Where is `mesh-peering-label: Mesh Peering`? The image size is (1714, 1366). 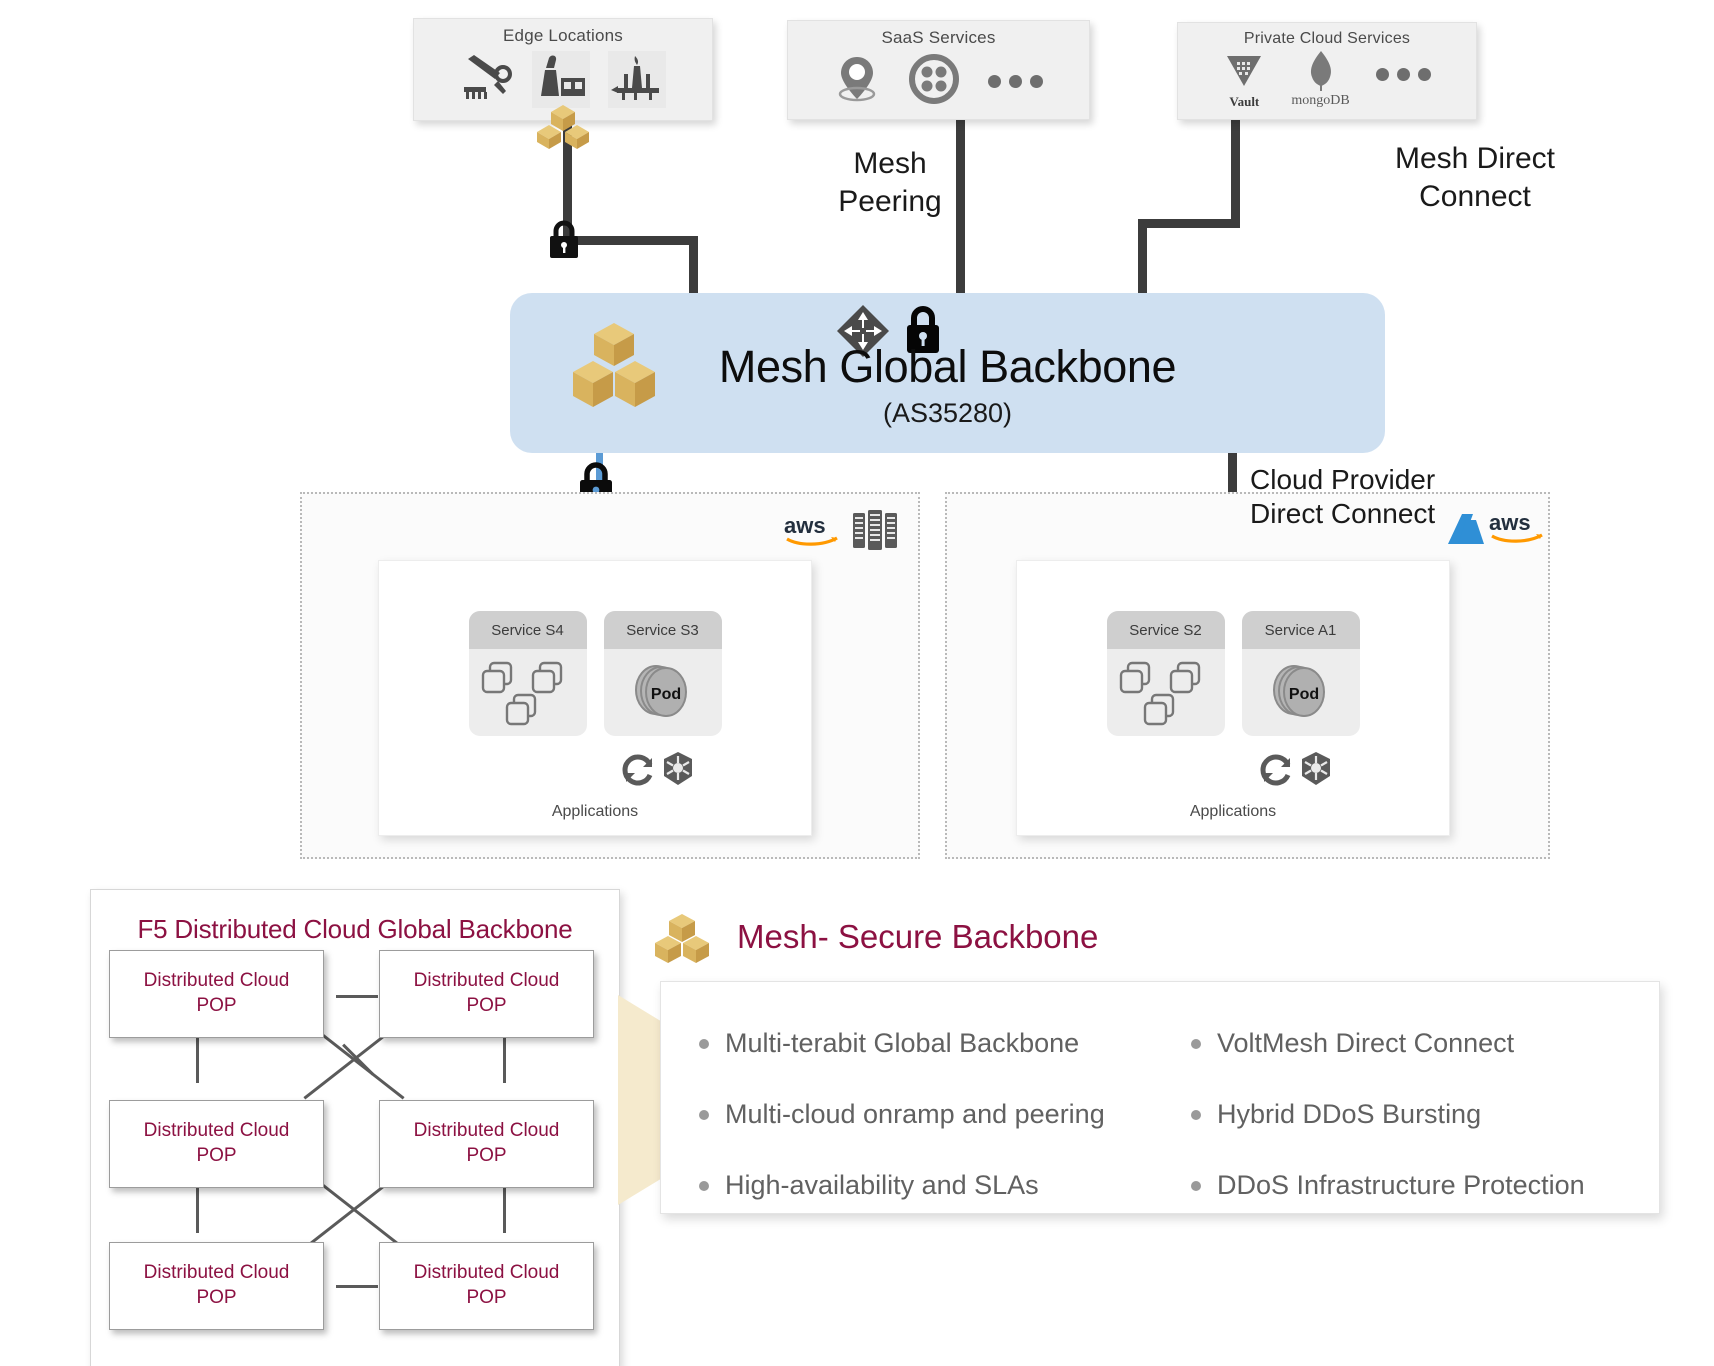
mesh-peering-label: Mesh Peering is located at coordinates (890, 182).